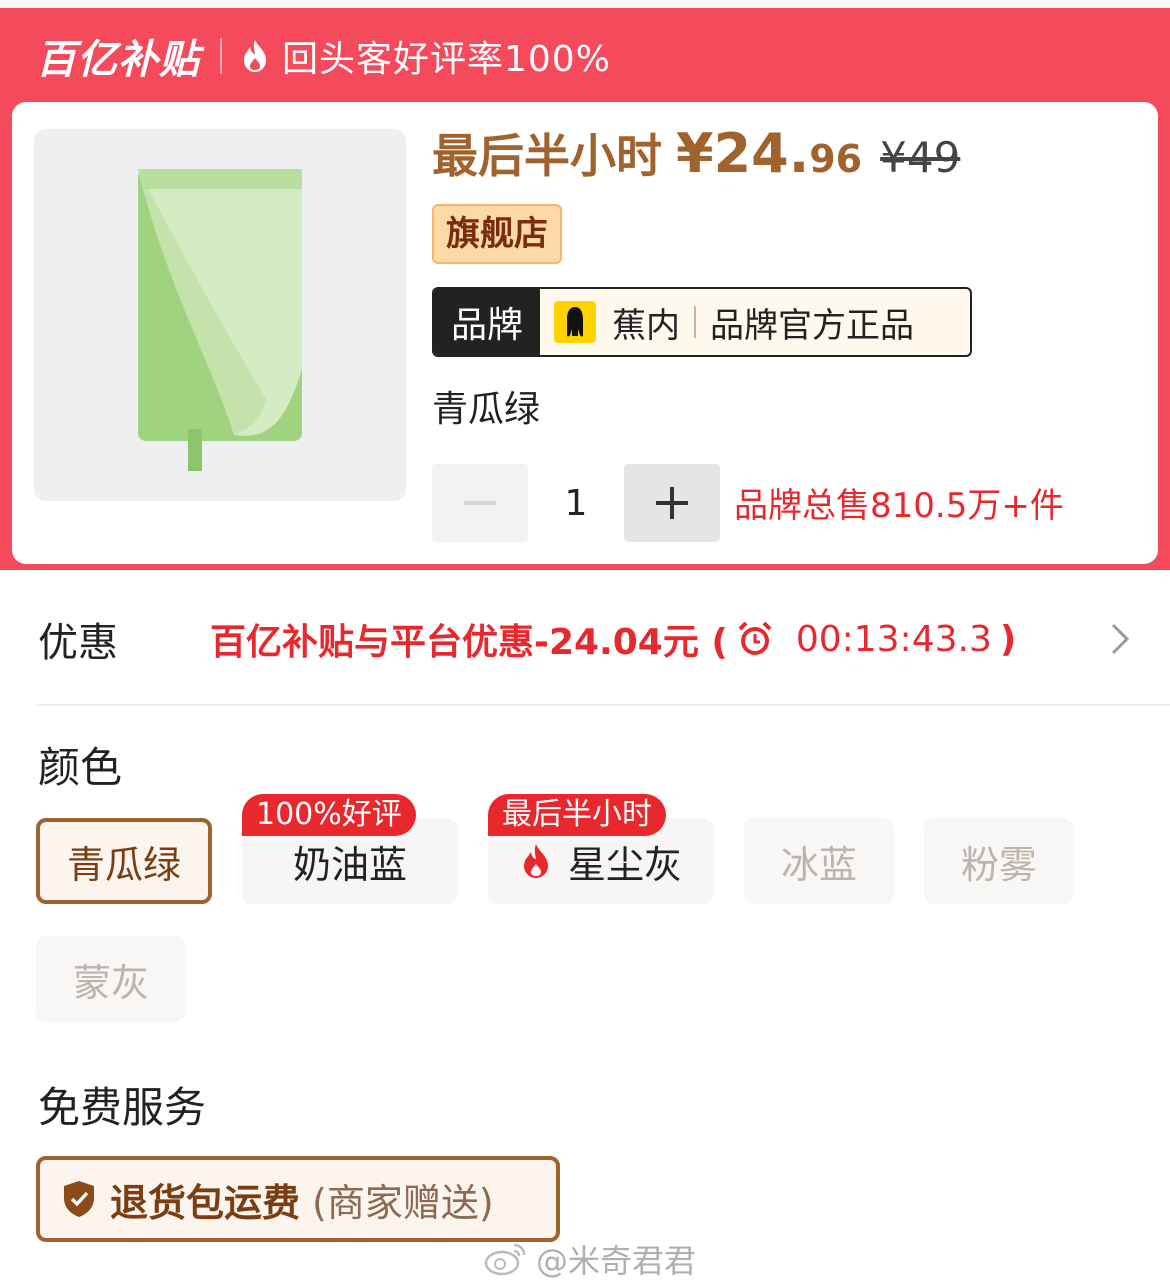  I want to click on color-option-label: 冰蓝, so click(818, 864).